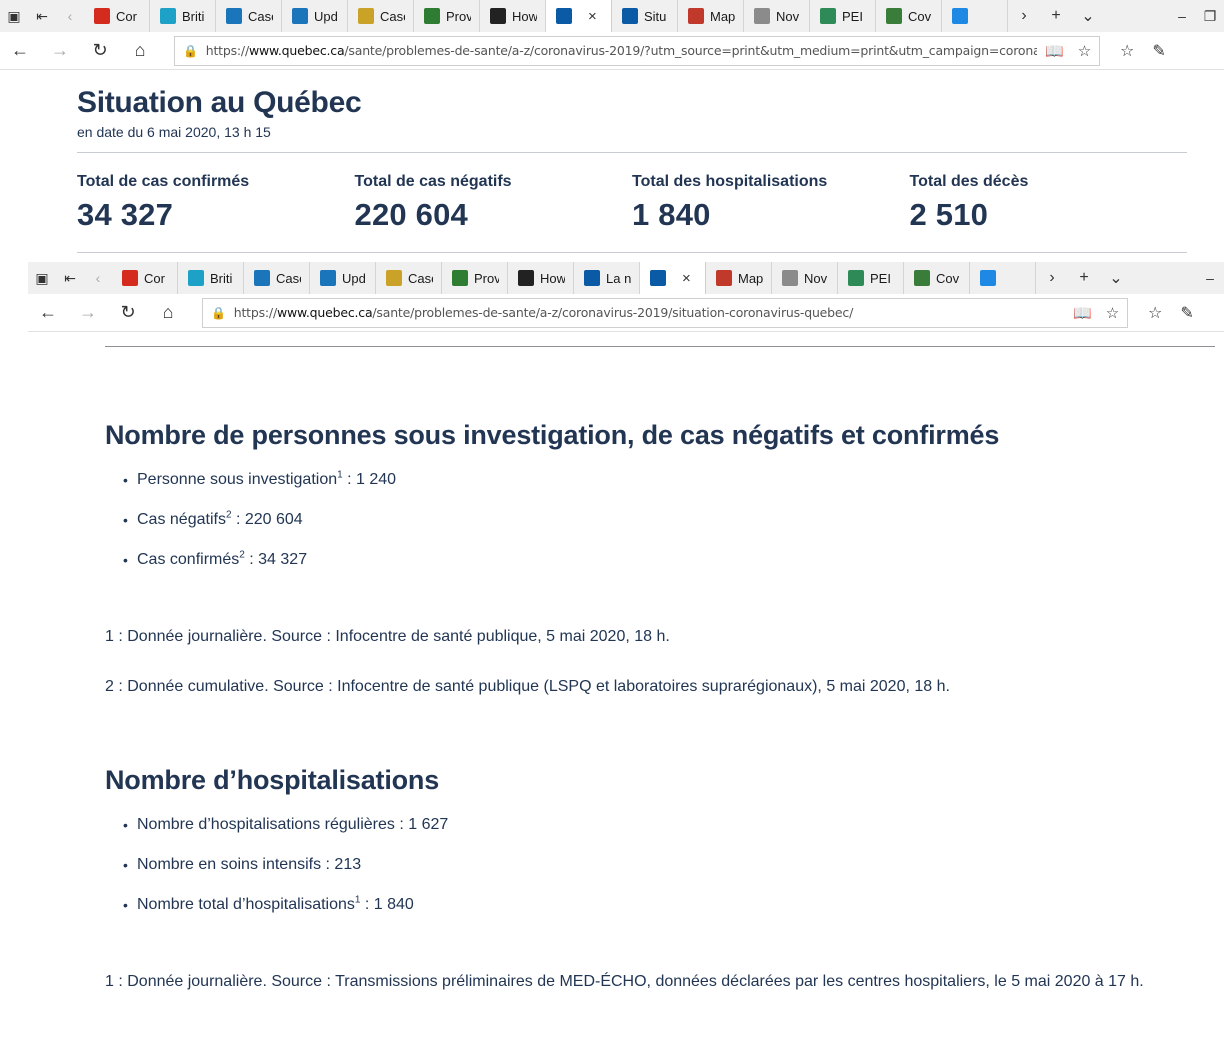 This screenshot has width=1224, height=1044. I want to click on divider, so click(632, 252).